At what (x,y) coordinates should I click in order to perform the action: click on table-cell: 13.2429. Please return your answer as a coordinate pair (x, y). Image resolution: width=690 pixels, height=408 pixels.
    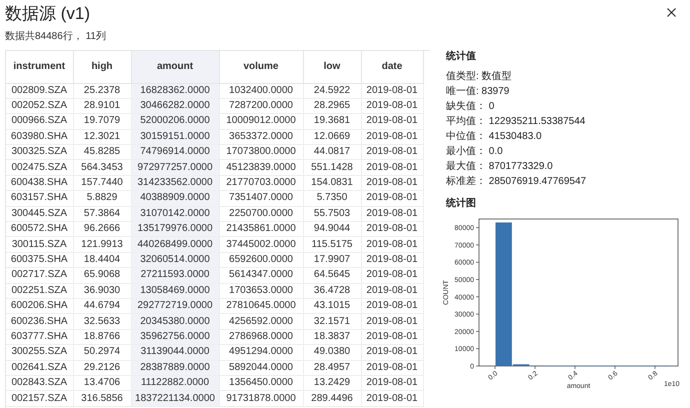
    Looking at the image, I should click on (332, 383).